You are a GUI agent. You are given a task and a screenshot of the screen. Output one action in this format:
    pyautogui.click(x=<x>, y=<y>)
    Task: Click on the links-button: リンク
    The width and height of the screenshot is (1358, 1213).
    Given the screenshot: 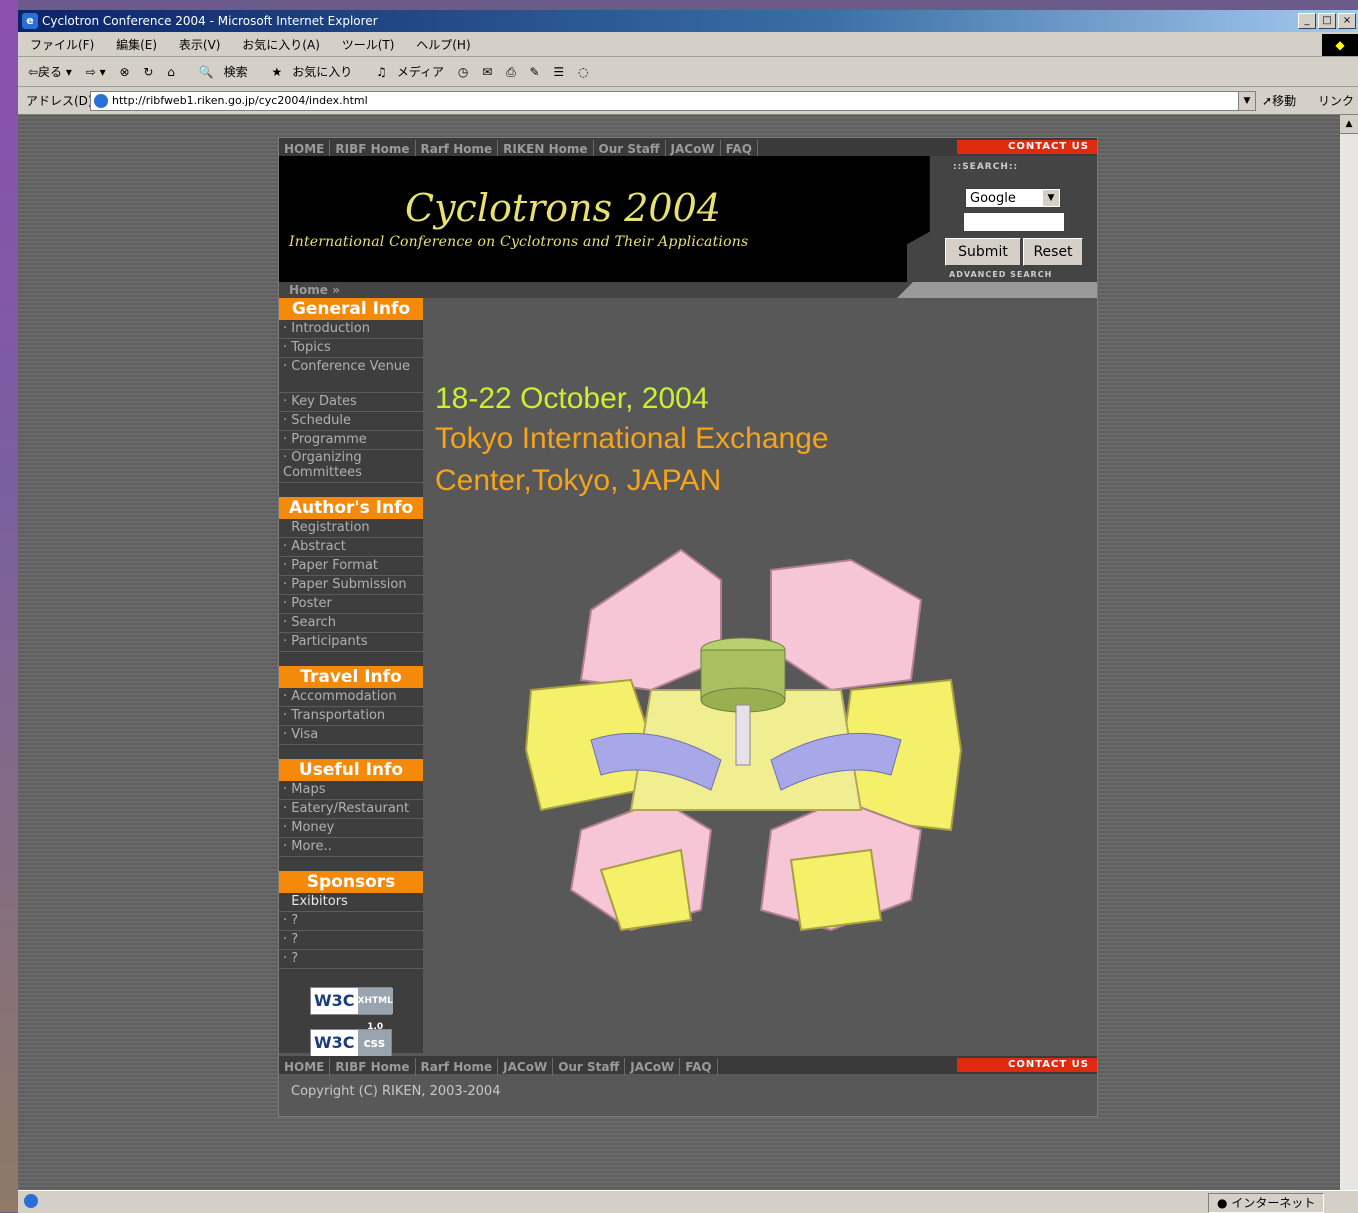 What is the action you would take?
    pyautogui.click(x=1336, y=101)
    